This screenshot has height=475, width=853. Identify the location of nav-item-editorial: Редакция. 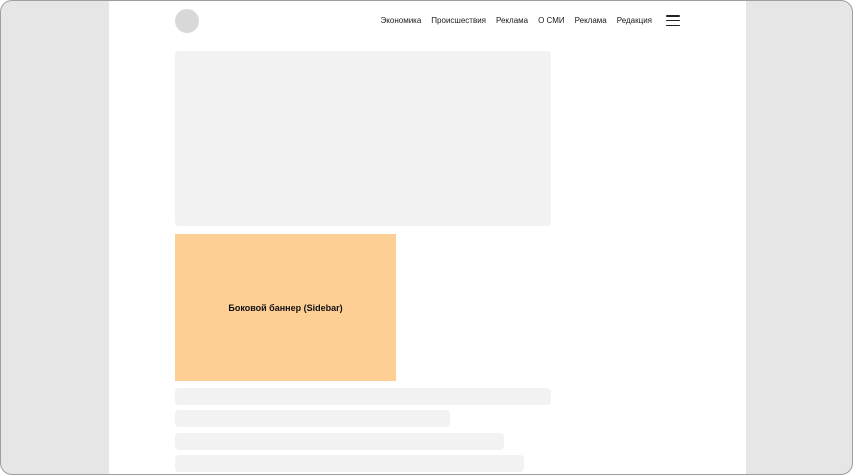
(634, 20).